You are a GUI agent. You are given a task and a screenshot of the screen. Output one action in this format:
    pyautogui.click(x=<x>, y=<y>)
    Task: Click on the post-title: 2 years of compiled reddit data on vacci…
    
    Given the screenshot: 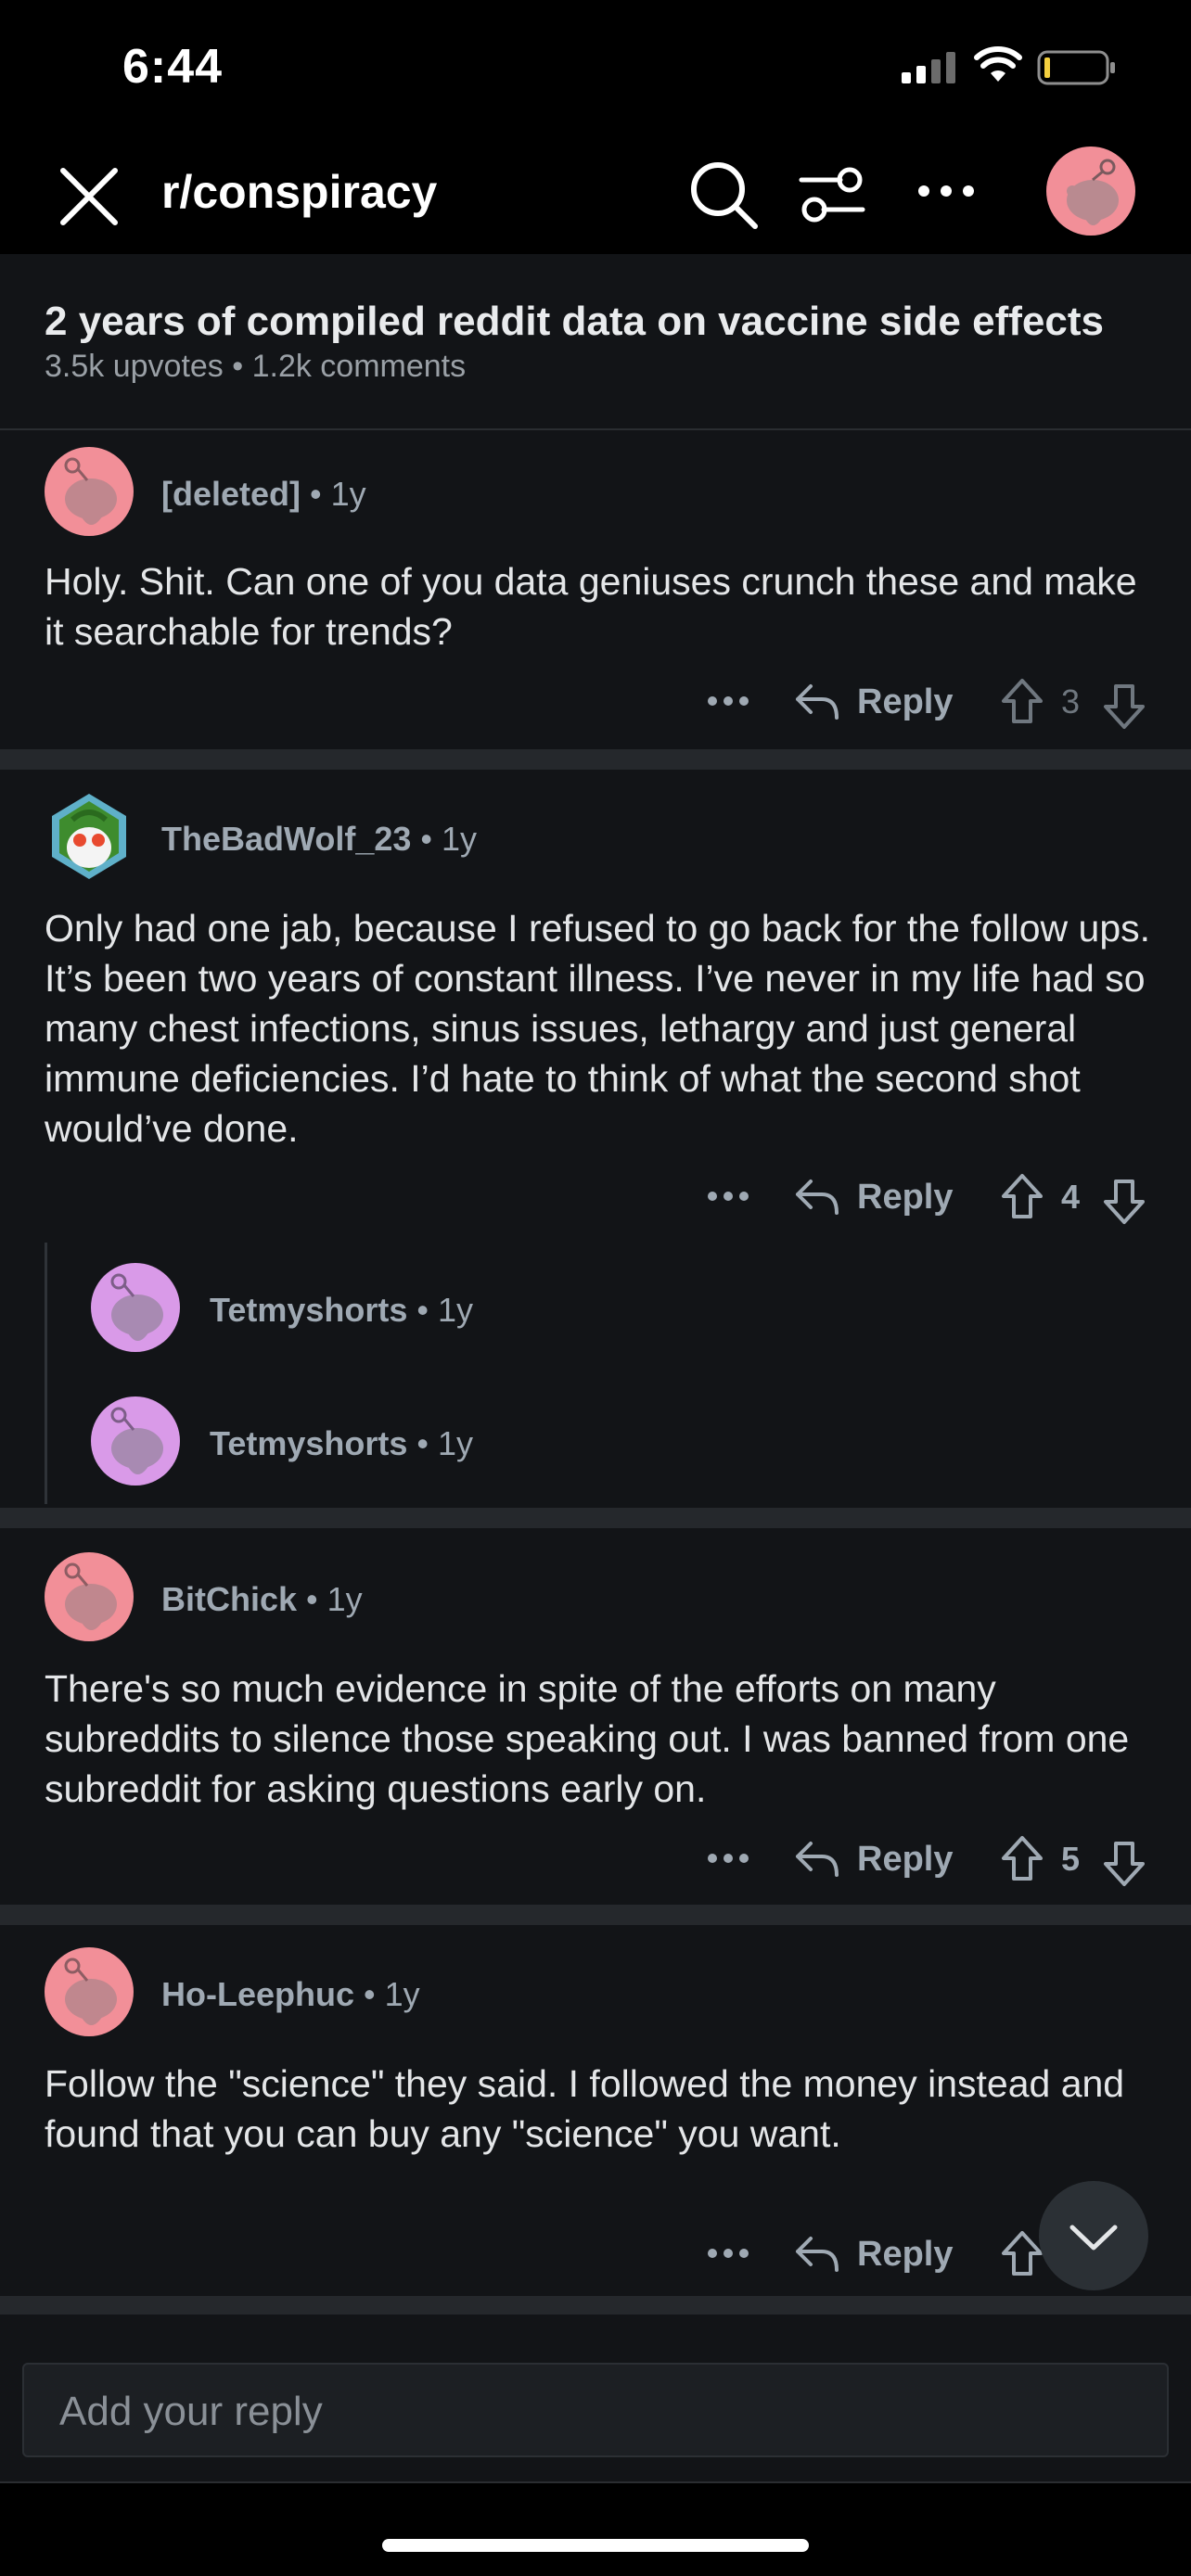 What is the action you would take?
    pyautogui.click(x=574, y=322)
    